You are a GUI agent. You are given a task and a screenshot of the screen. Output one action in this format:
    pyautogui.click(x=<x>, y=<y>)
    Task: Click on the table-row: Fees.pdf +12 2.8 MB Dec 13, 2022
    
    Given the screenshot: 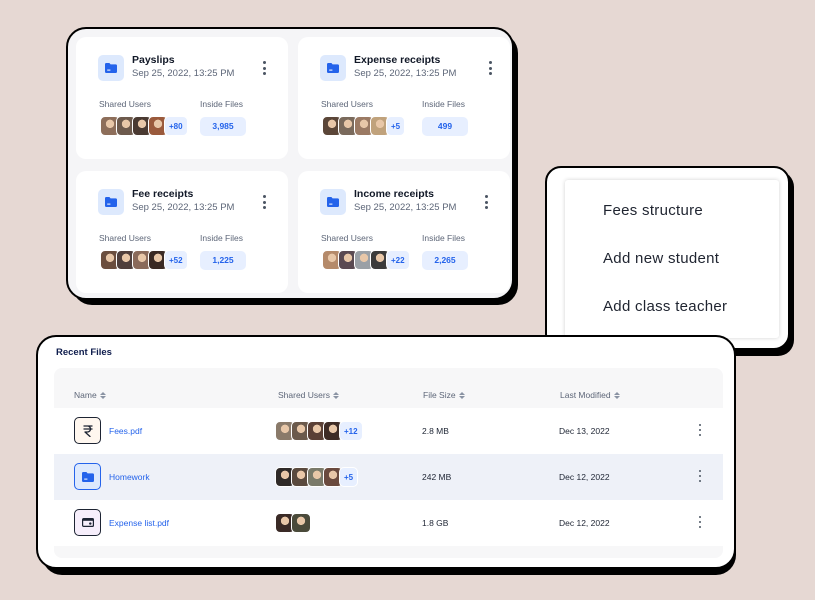 What is the action you would take?
    pyautogui.click(x=388, y=431)
    